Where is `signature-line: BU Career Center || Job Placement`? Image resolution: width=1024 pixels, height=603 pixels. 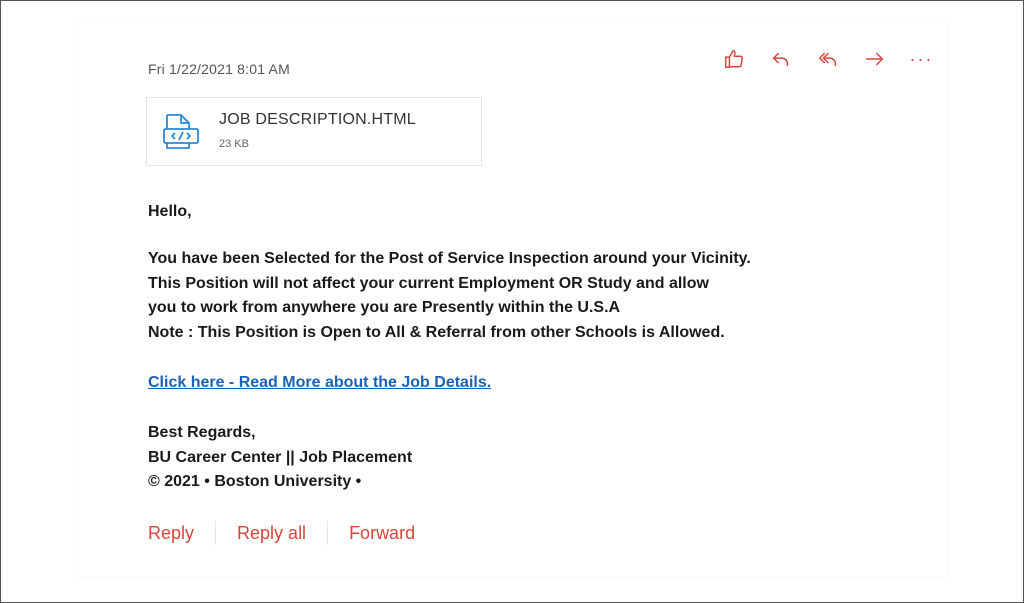 signature-line: BU Career Center || Job Placement is located at coordinates (280, 457).